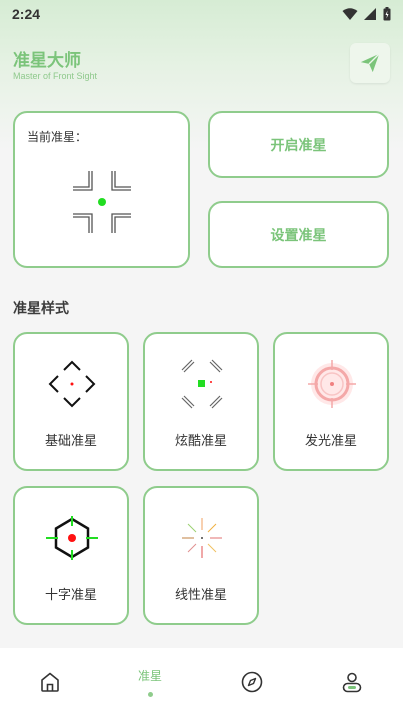  I want to click on status-icons, so click(366, 14).